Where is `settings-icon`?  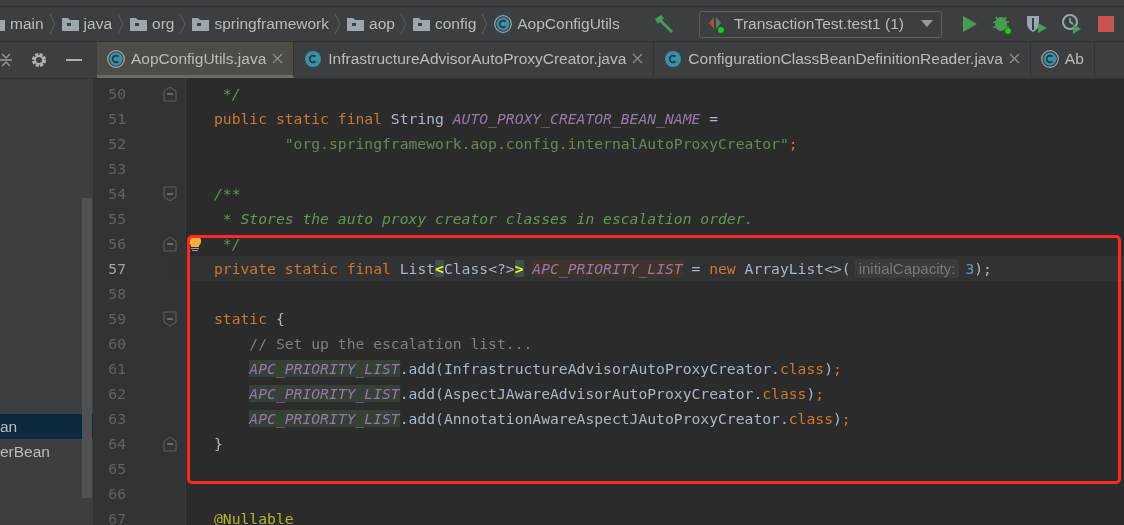
settings-icon is located at coordinates (39, 60).